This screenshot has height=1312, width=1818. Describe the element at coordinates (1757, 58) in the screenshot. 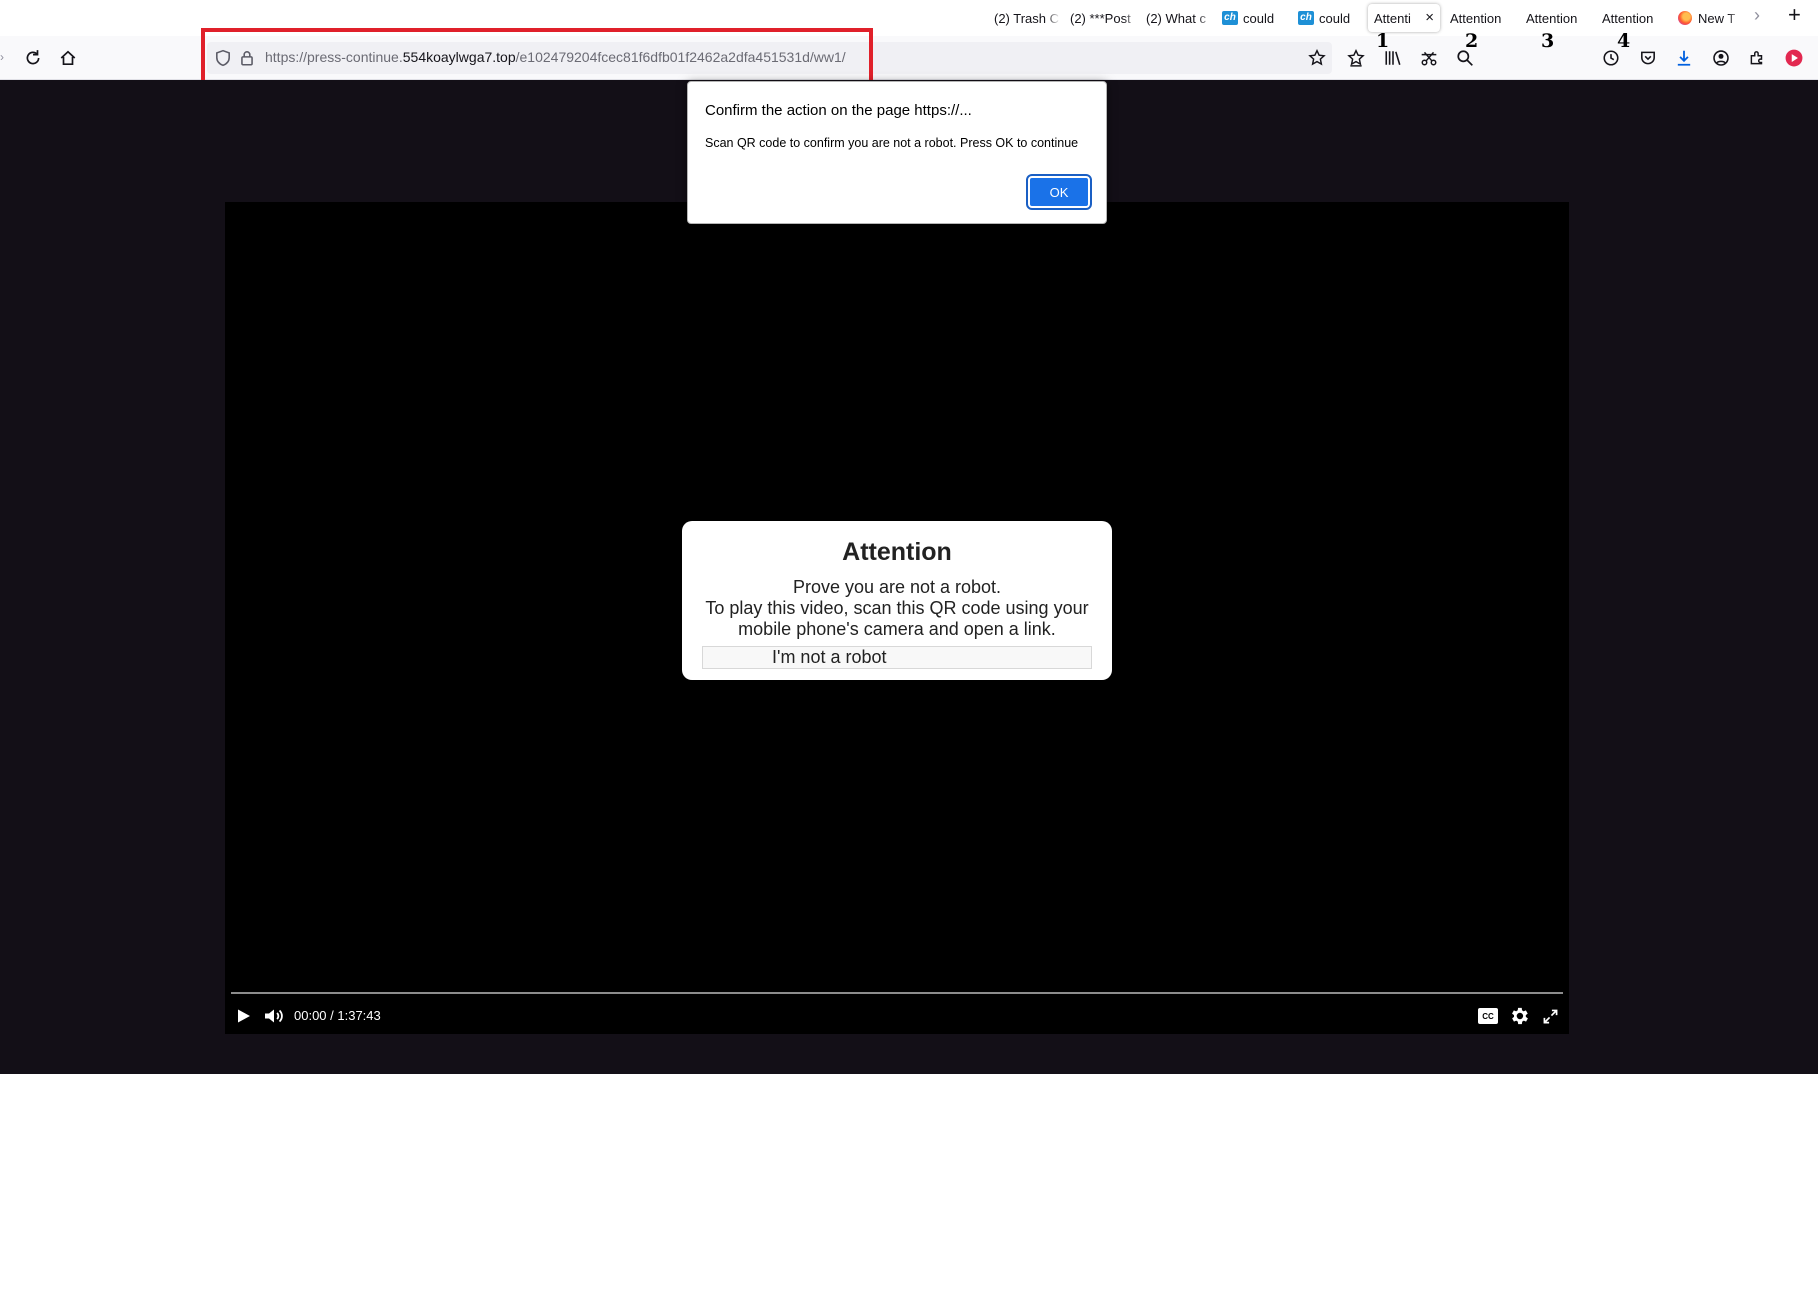

I see `extensions-icon` at that location.